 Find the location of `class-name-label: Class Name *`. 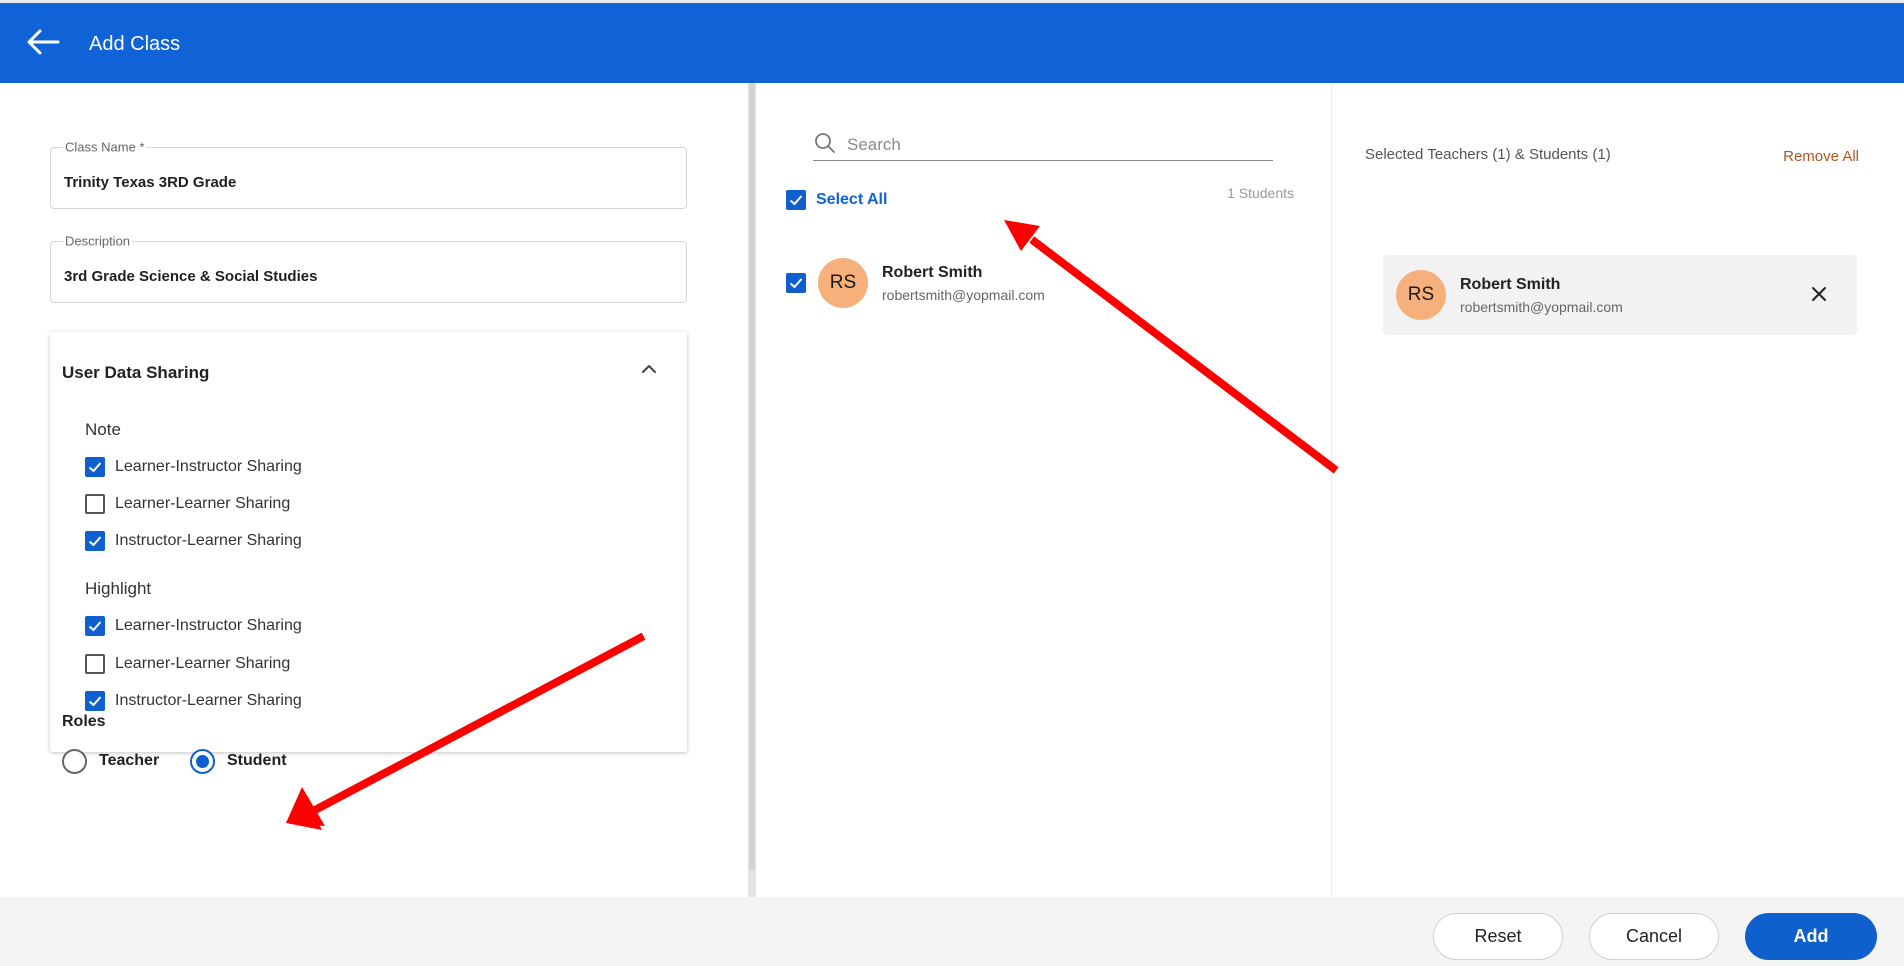

class-name-label: Class Name * is located at coordinates (105, 147).